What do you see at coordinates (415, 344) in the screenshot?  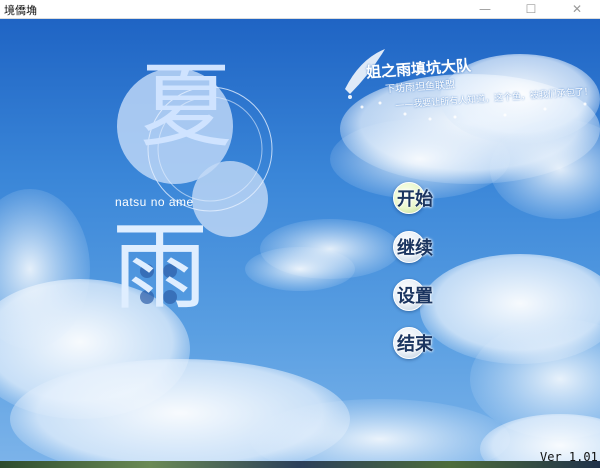 I see `exit-label: 结束` at bounding box center [415, 344].